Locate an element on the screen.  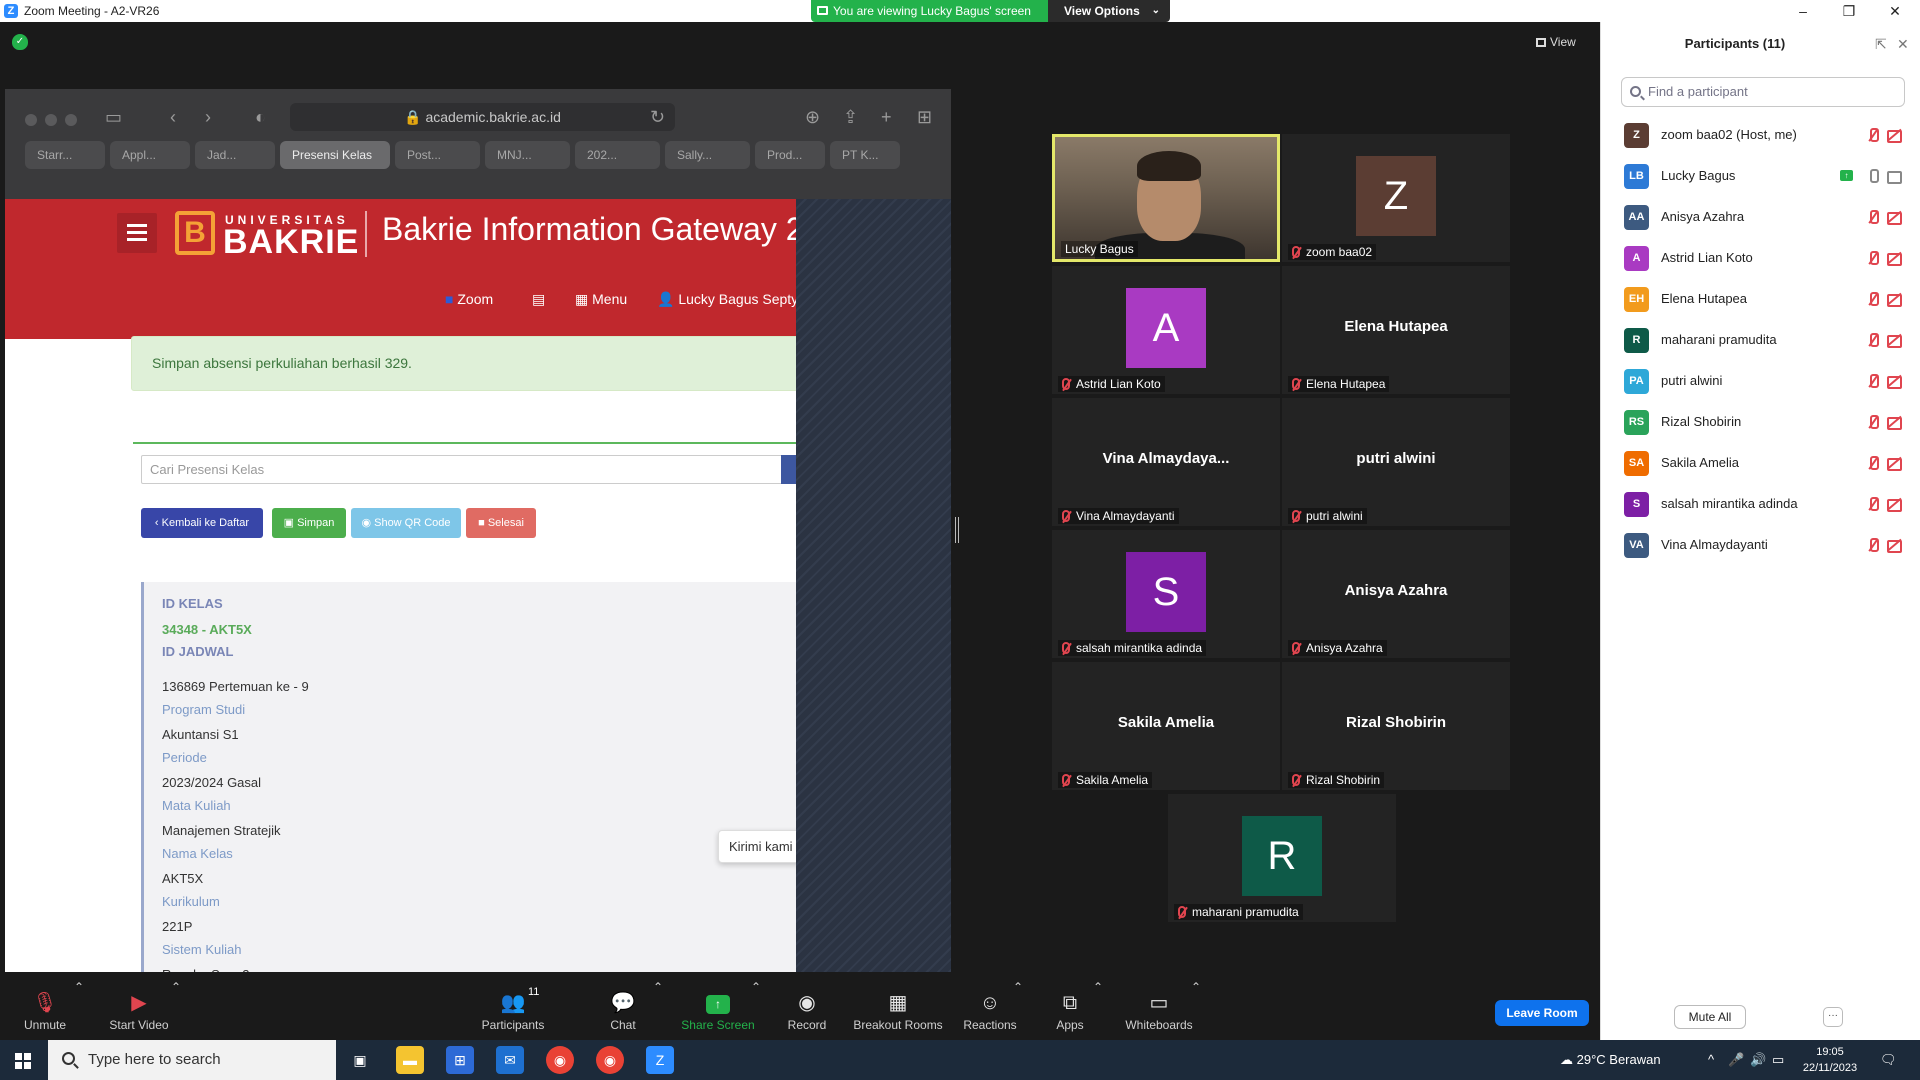
find-participant-input: Find a participant is located at coordinates (1763, 92).